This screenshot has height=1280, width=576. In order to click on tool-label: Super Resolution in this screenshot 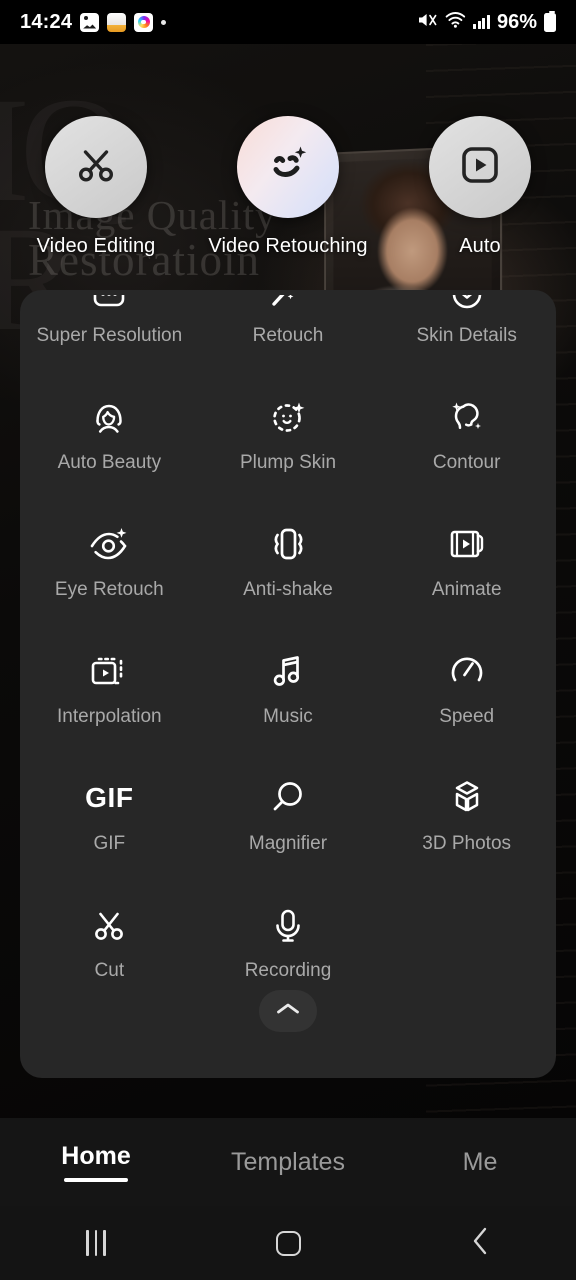, I will do `click(109, 335)`.